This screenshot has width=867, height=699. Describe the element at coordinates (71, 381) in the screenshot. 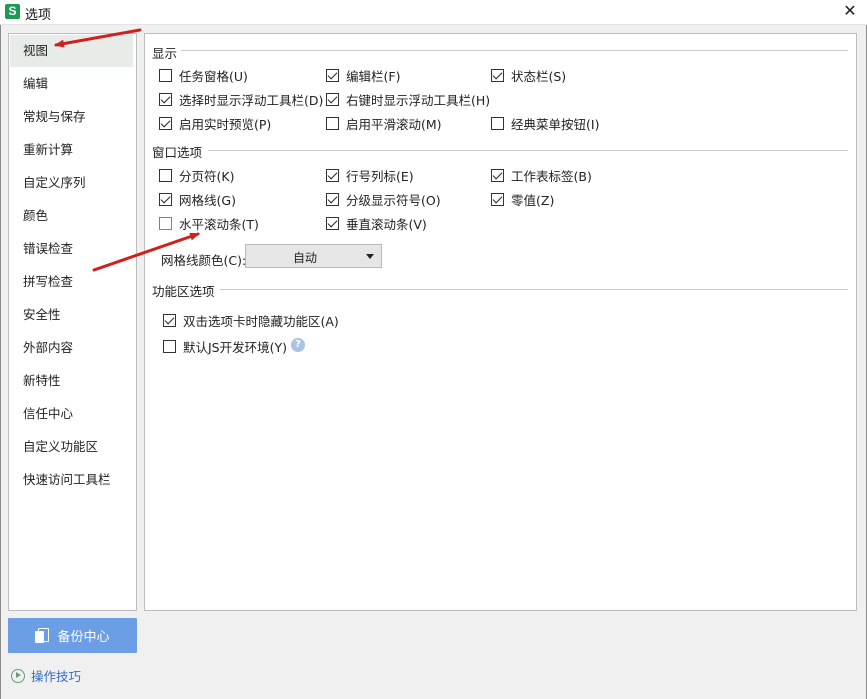

I see `sidebar-item-new-features: 新特性` at that location.